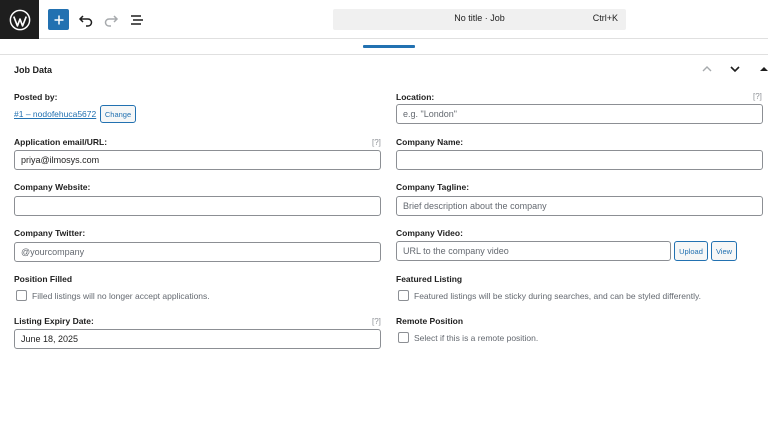 Image resolution: width=768 pixels, height=442 pixels. Describe the element at coordinates (403, 337) in the screenshot. I see `remote-position-checkbox` at that location.